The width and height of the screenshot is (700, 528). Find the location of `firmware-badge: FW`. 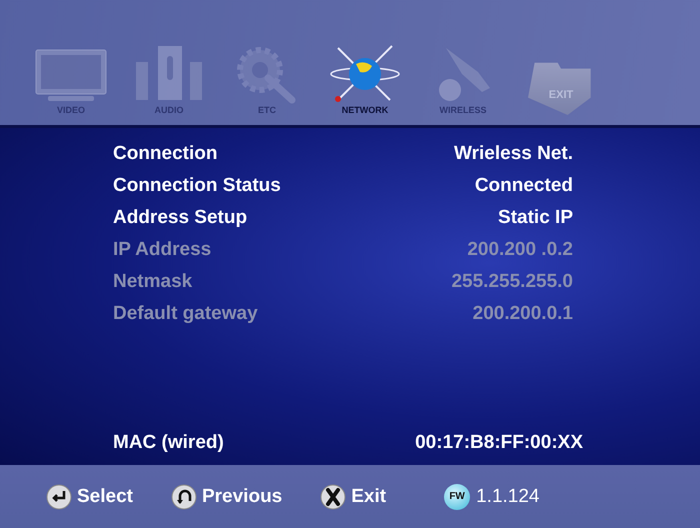

firmware-badge: FW is located at coordinates (457, 497).